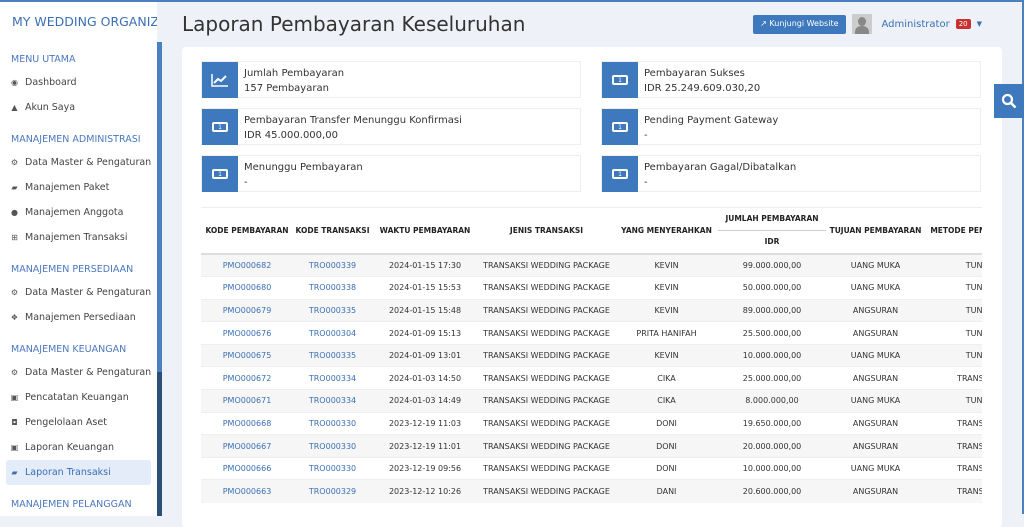 This screenshot has height=527, width=1024. Describe the element at coordinates (71, 504) in the screenshot. I see `sidebar-section-heading: MANAJEMEN PELANGGAN` at that location.